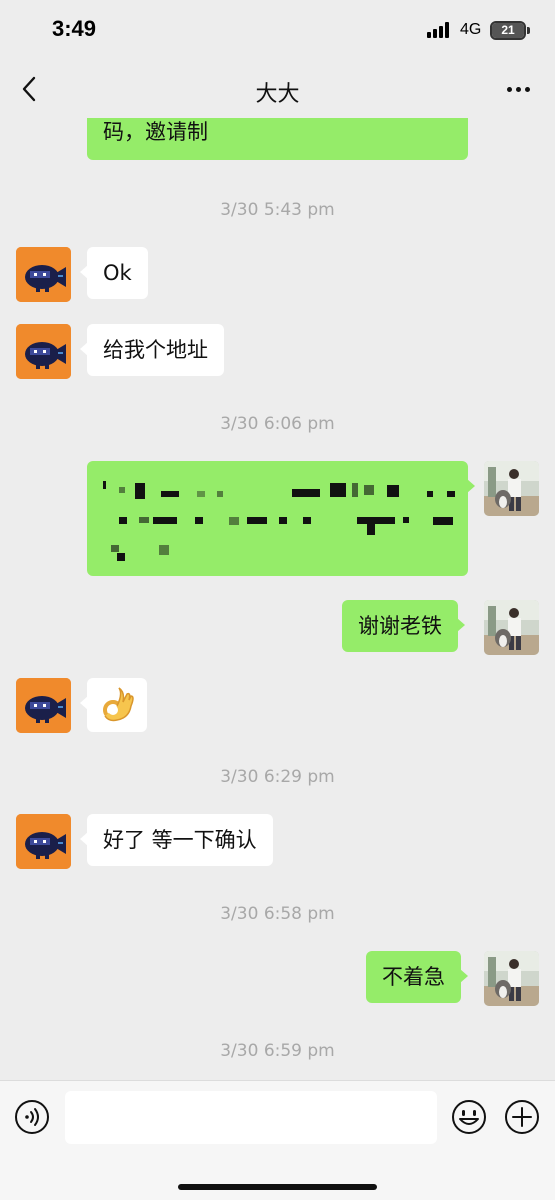 Image resolution: width=555 pixels, height=1200 pixels. What do you see at coordinates (440, 30) in the screenshot?
I see `signal-icon` at bounding box center [440, 30].